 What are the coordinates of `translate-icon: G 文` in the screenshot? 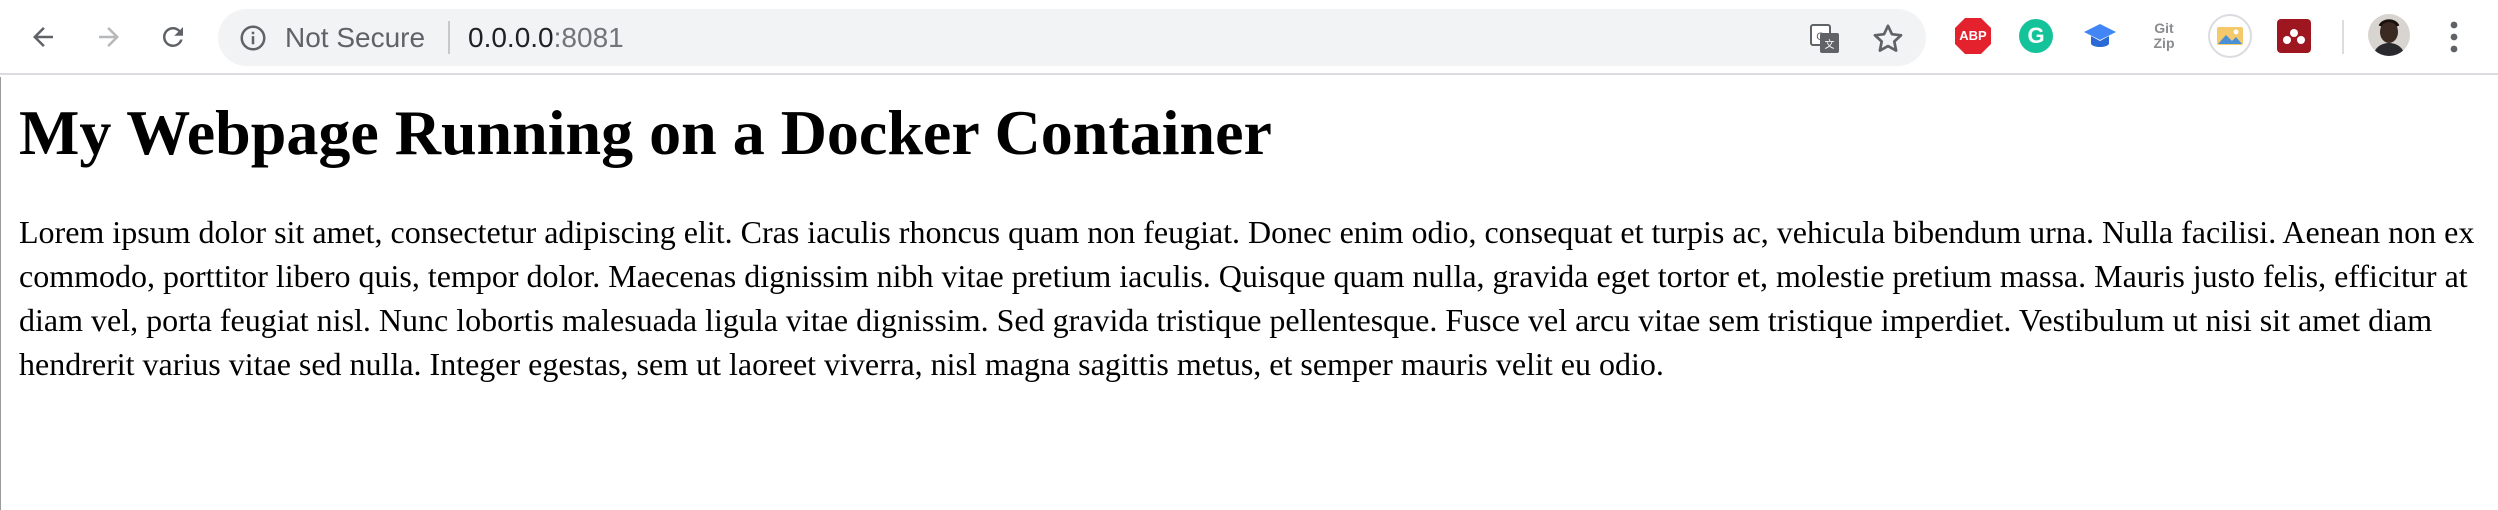 It's located at (1825, 39).